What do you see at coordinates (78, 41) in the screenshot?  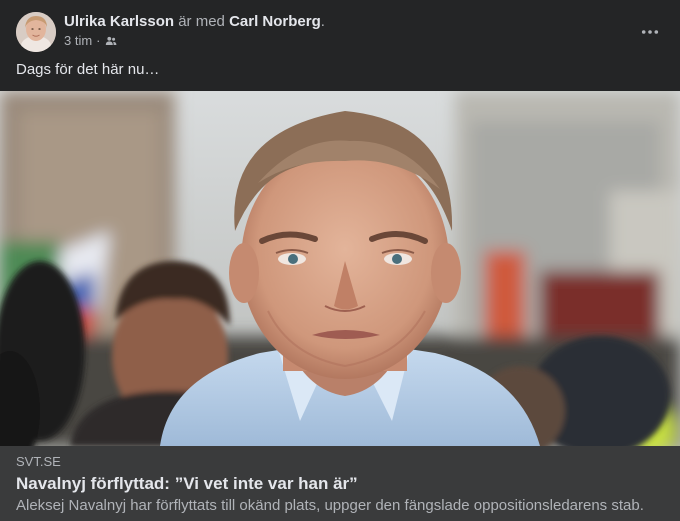 I see `post-time: 3 tim` at bounding box center [78, 41].